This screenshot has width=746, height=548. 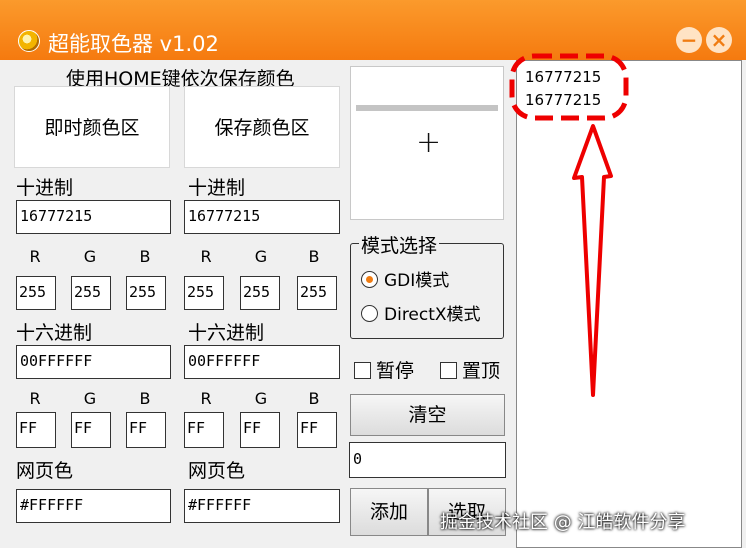 What do you see at coordinates (206, 256) in the screenshot?
I see `saved-r-label: R` at bounding box center [206, 256].